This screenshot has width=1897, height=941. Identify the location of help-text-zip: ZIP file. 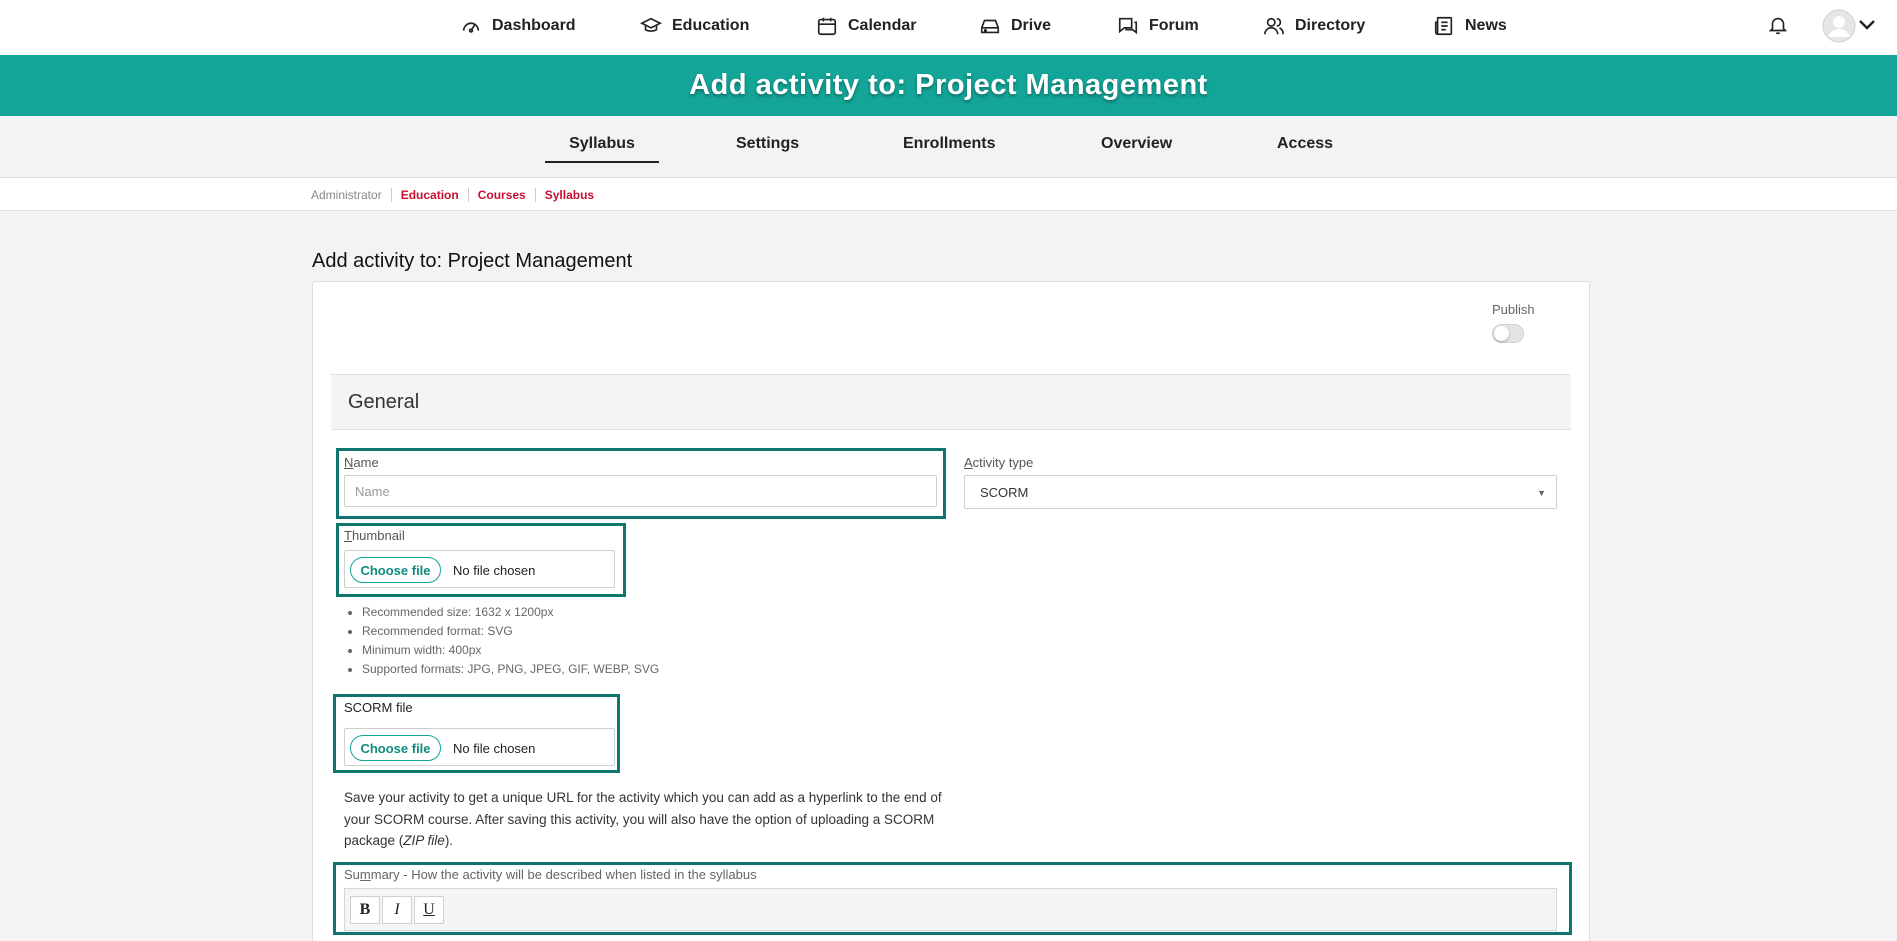
(424, 840).